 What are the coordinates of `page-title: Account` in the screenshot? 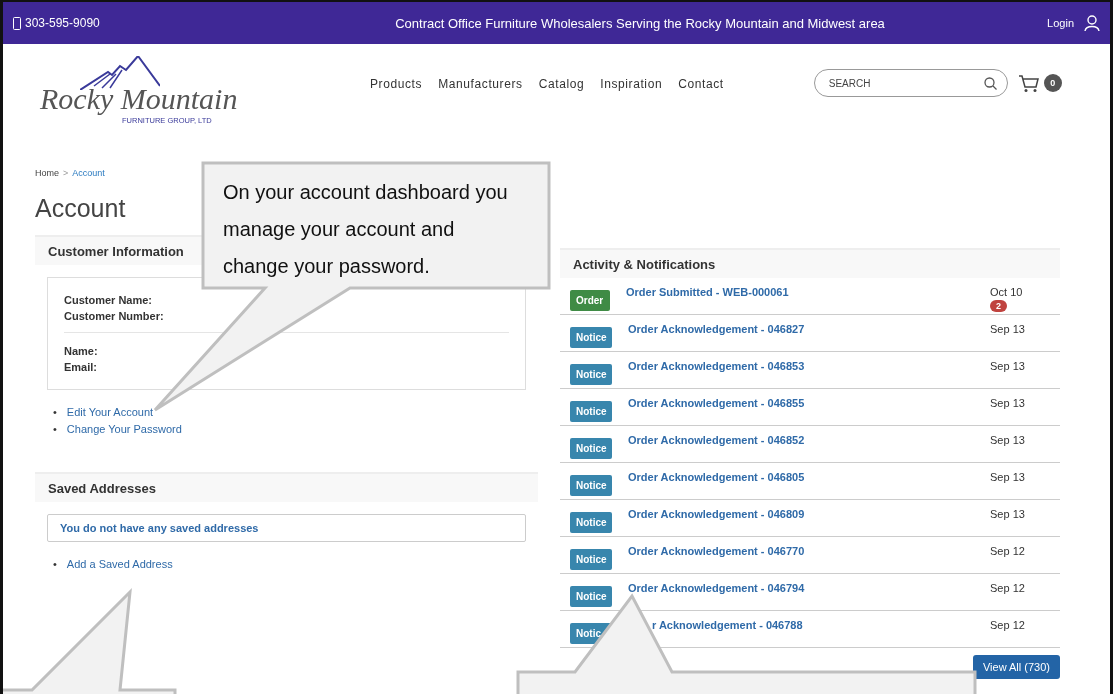 It's located at (80, 208).